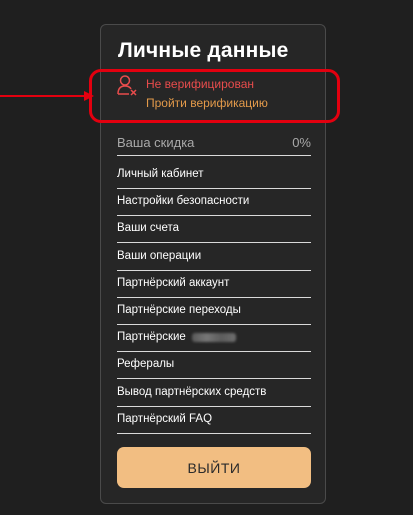 This screenshot has width=413, height=515. What do you see at coordinates (214, 176) in the screenshot?
I see `menu-item-personal-cabinet: Личный кабинет` at bounding box center [214, 176].